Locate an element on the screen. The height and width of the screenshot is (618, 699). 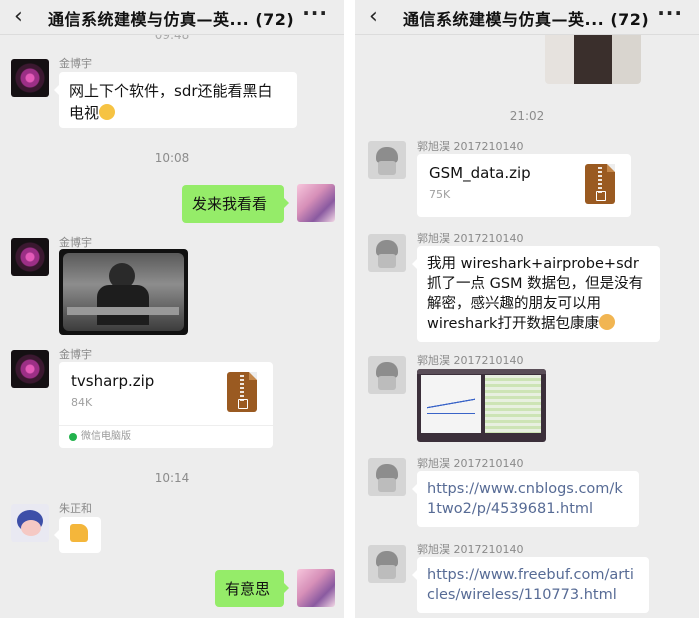
self-message-bubble: 发来我看看 is located at coordinates (235, 204).